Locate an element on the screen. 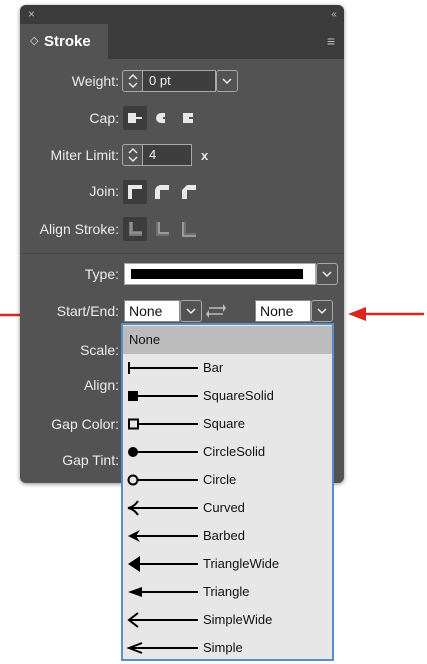  list-item-label: TriangleWide is located at coordinates (241, 563).